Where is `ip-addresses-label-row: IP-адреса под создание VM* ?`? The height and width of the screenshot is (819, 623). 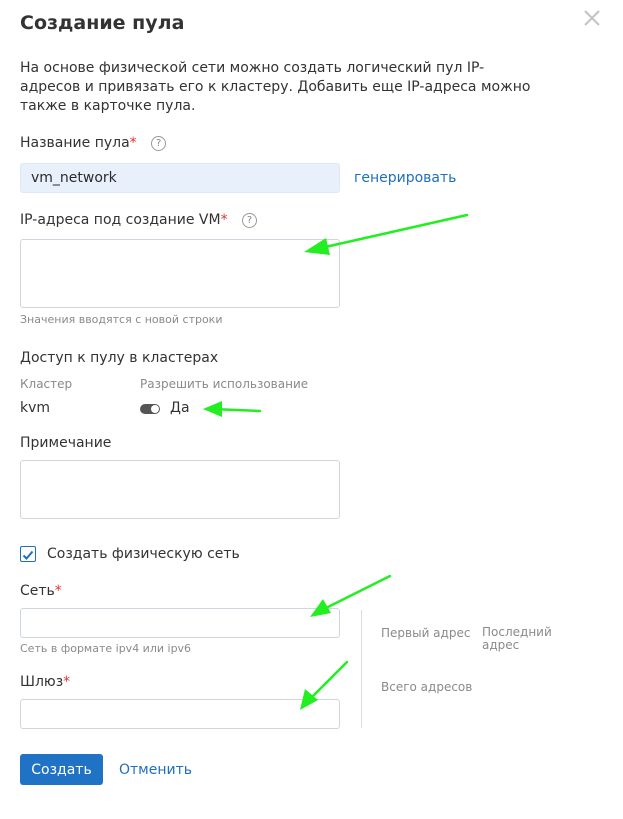
ip-addresses-label-row: IP-адреса под создание VM* ? is located at coordinates (139, 220).